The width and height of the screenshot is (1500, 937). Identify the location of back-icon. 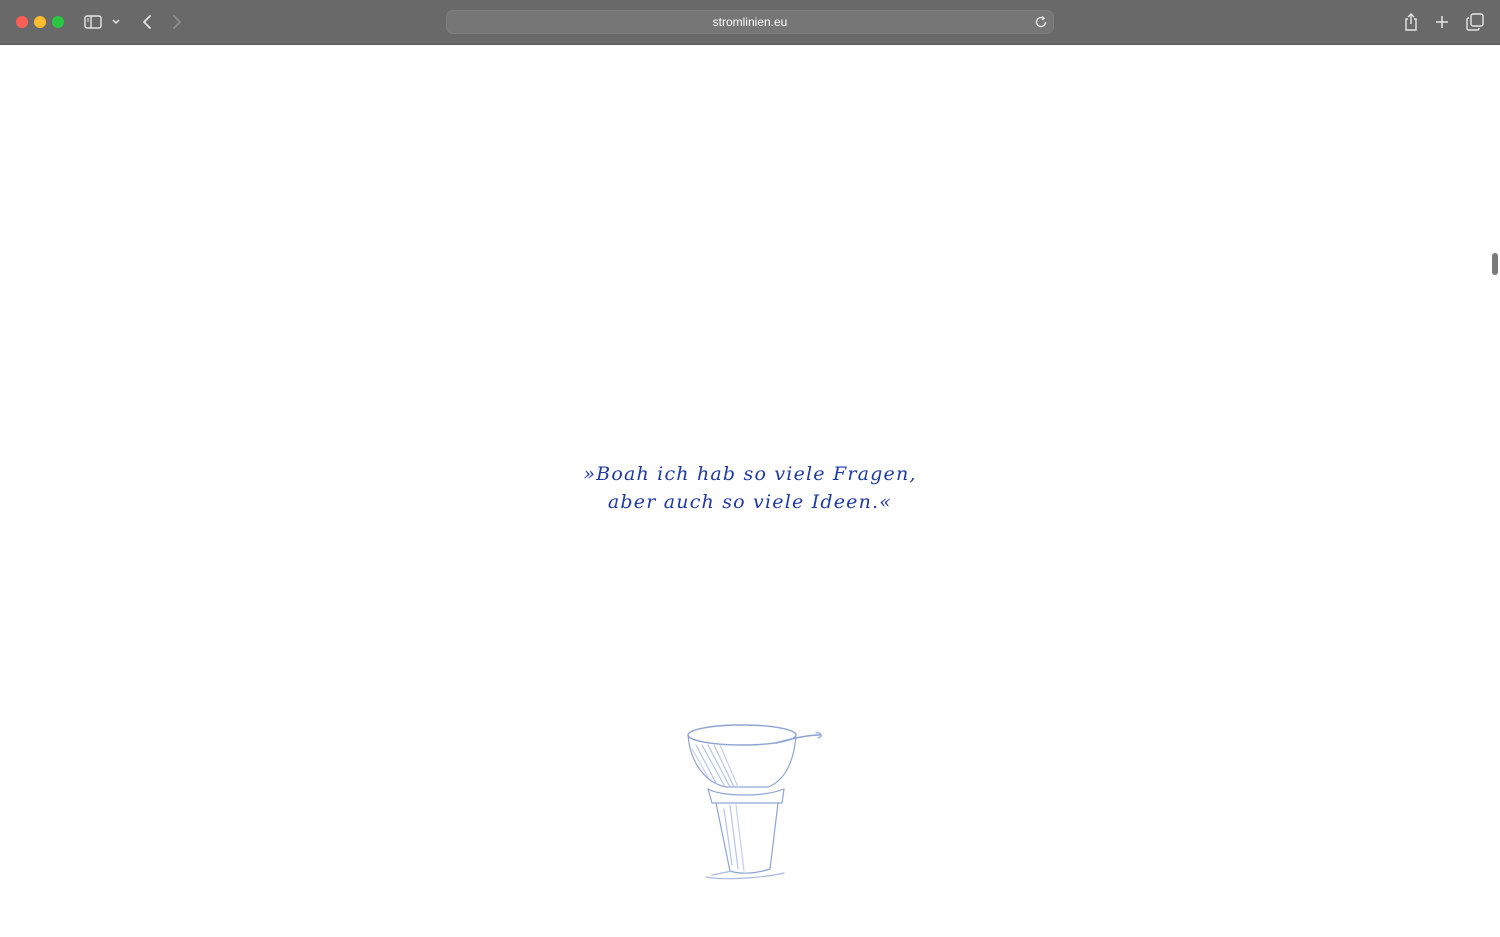
(147, 22).